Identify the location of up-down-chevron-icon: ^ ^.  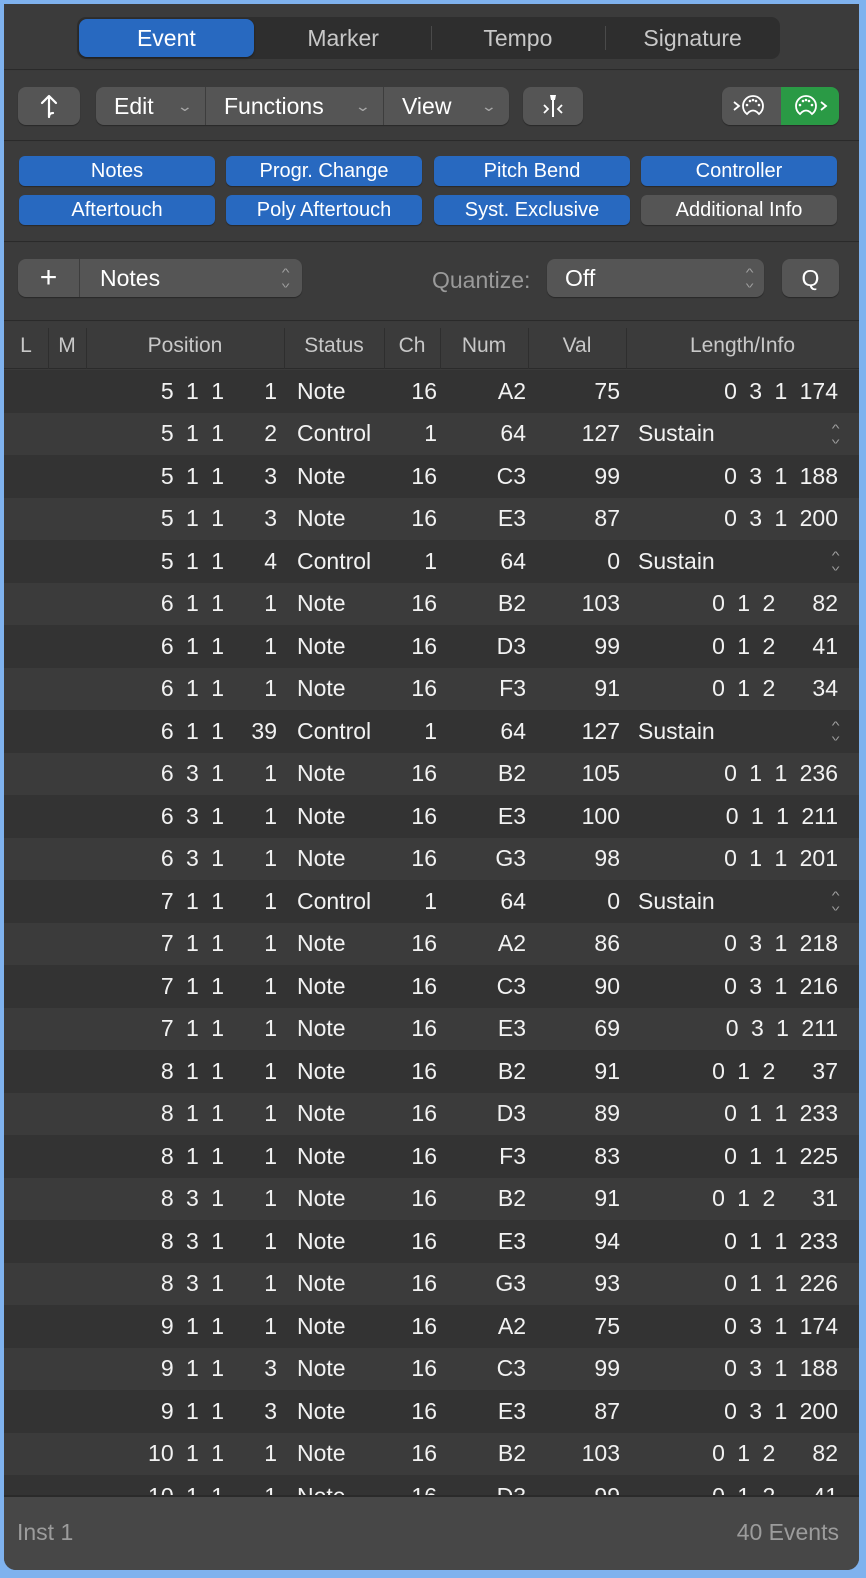
(836, 562).